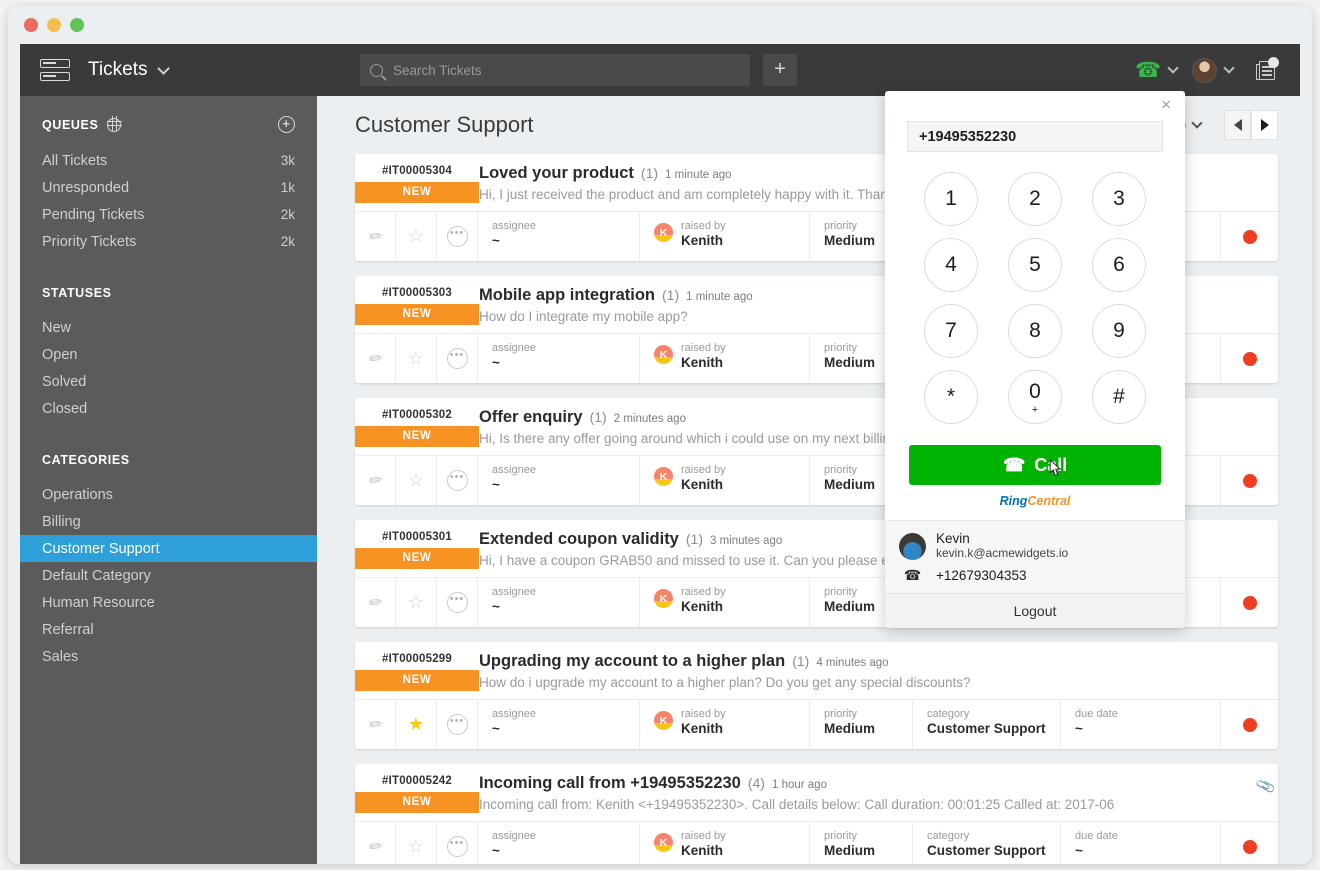  What do you see at coordinates (567, 295) in the screenshot?
I see `ticket-subject: Mobile app integration` at bounding box center [567, 295].